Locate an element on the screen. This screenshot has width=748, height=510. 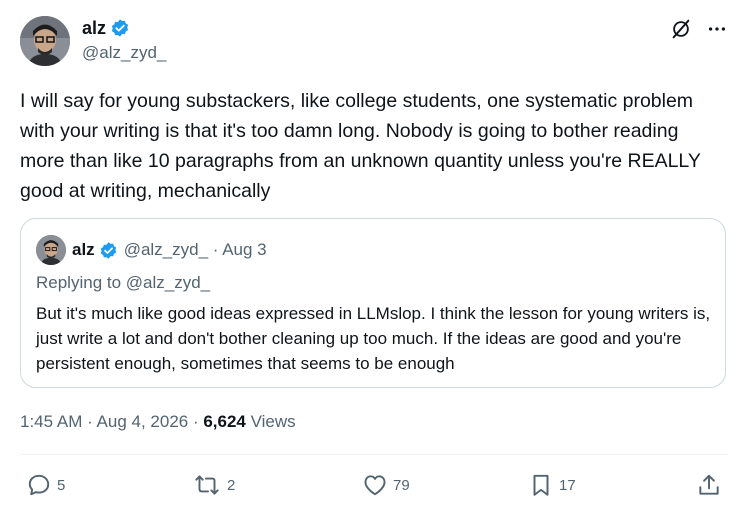
bookmark-count: 17 is located at coordinates (567, 485).